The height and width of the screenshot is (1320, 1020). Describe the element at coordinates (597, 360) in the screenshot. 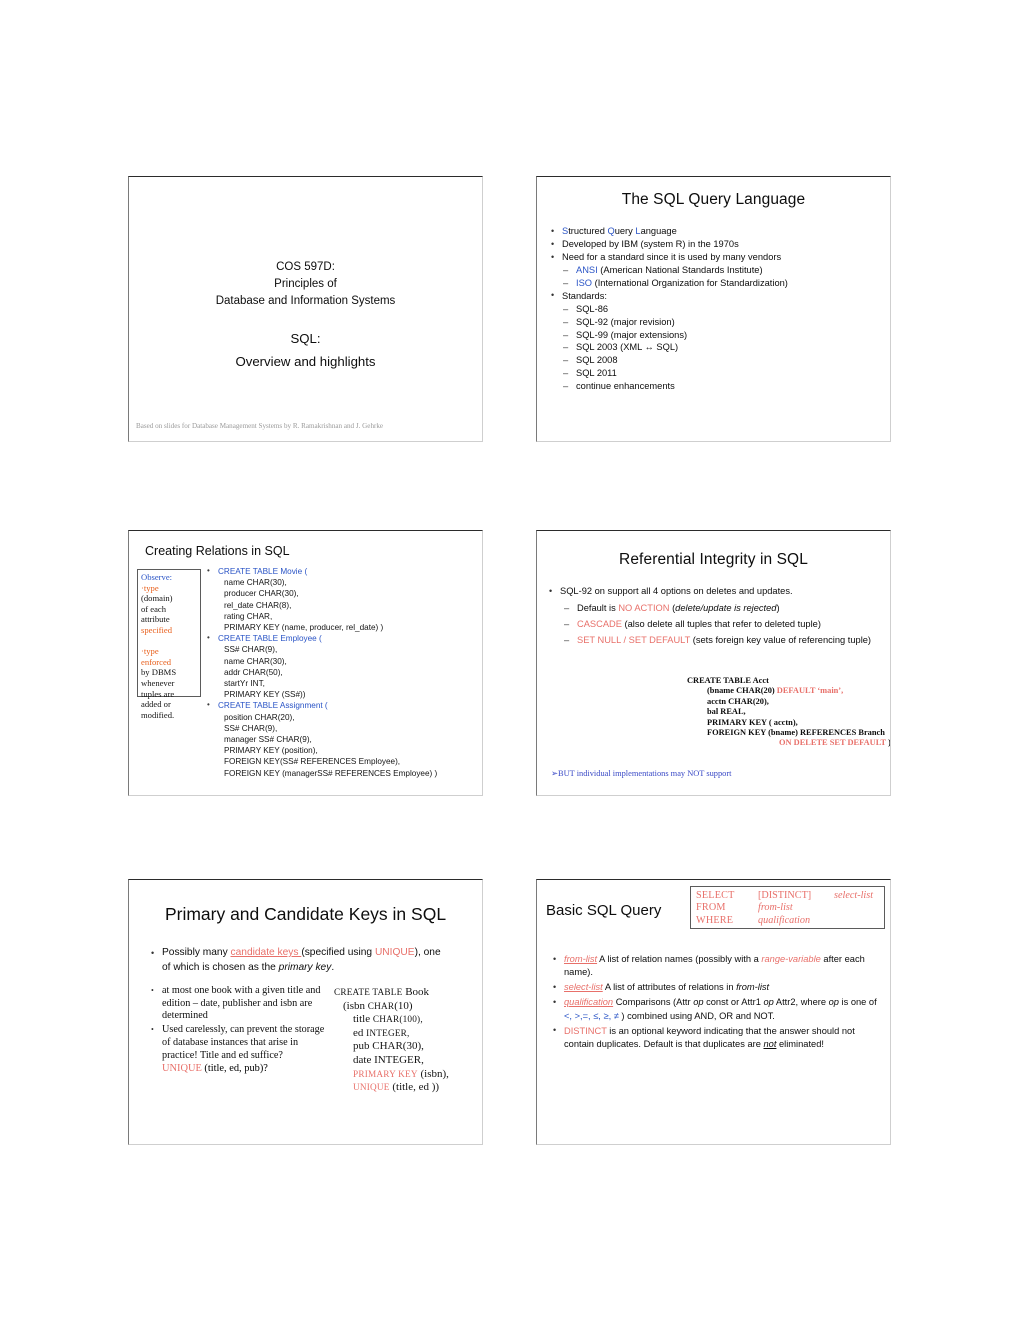

I see `text-run: SQL 2008` at that location.